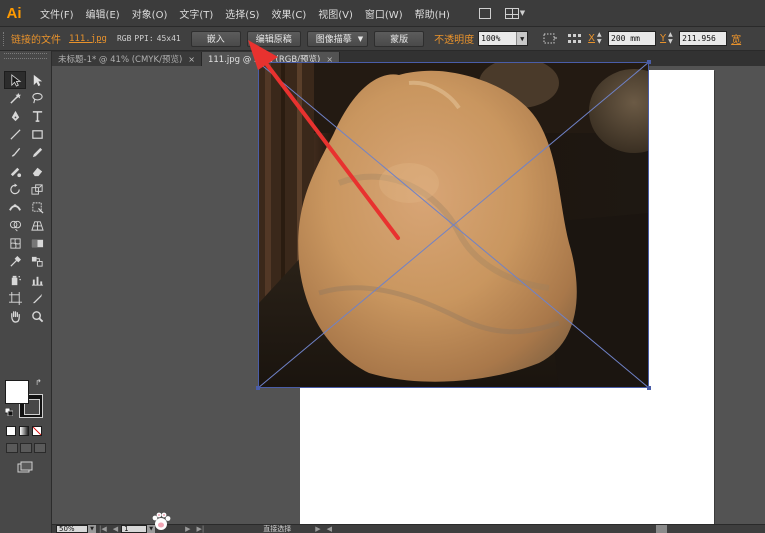 The image size is (765, 533). Describe the element at coordinates (329, 529) in the screenshot. I see `scroll-left-icon: ◀` at that location.